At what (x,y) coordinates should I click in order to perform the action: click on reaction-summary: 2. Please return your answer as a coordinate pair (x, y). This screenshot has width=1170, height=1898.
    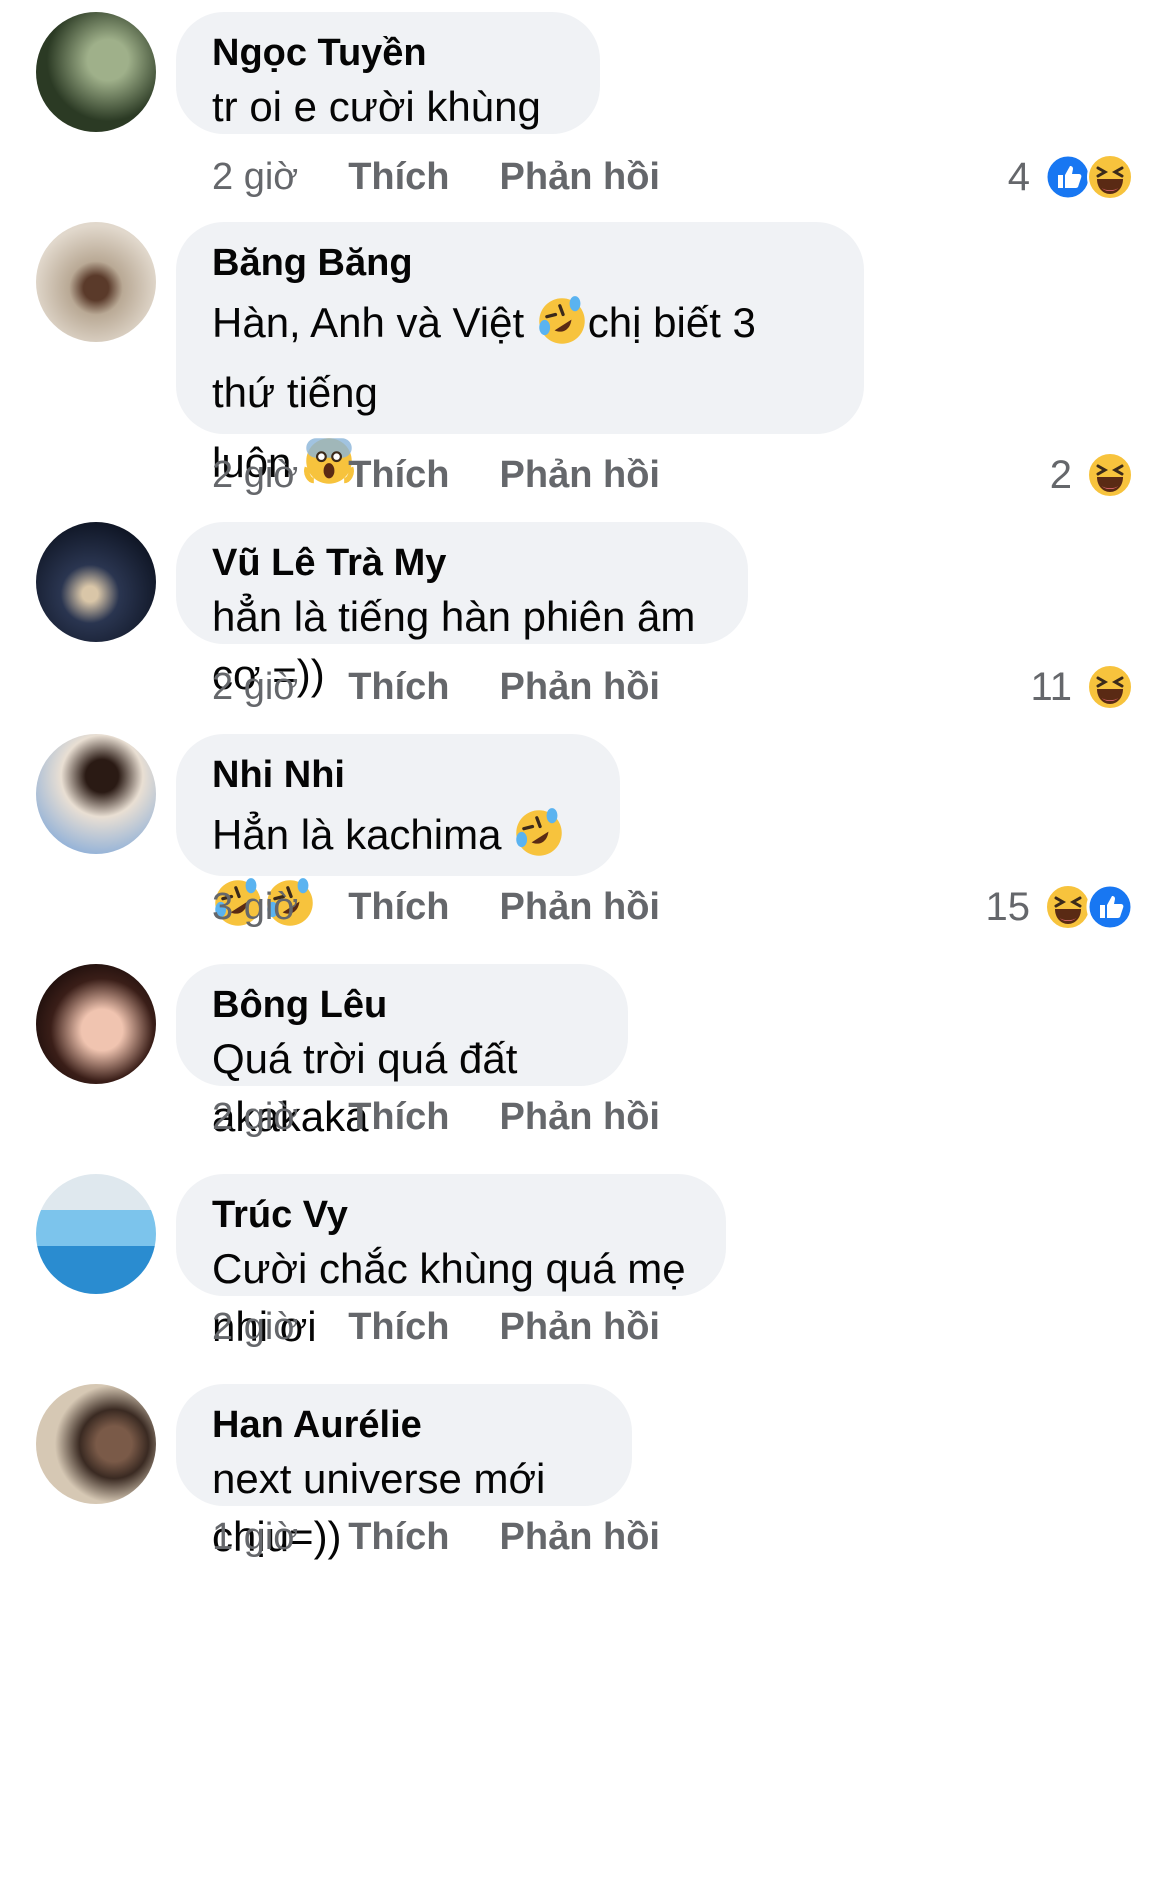
    Looking at the image, I should click on (1092, 475).